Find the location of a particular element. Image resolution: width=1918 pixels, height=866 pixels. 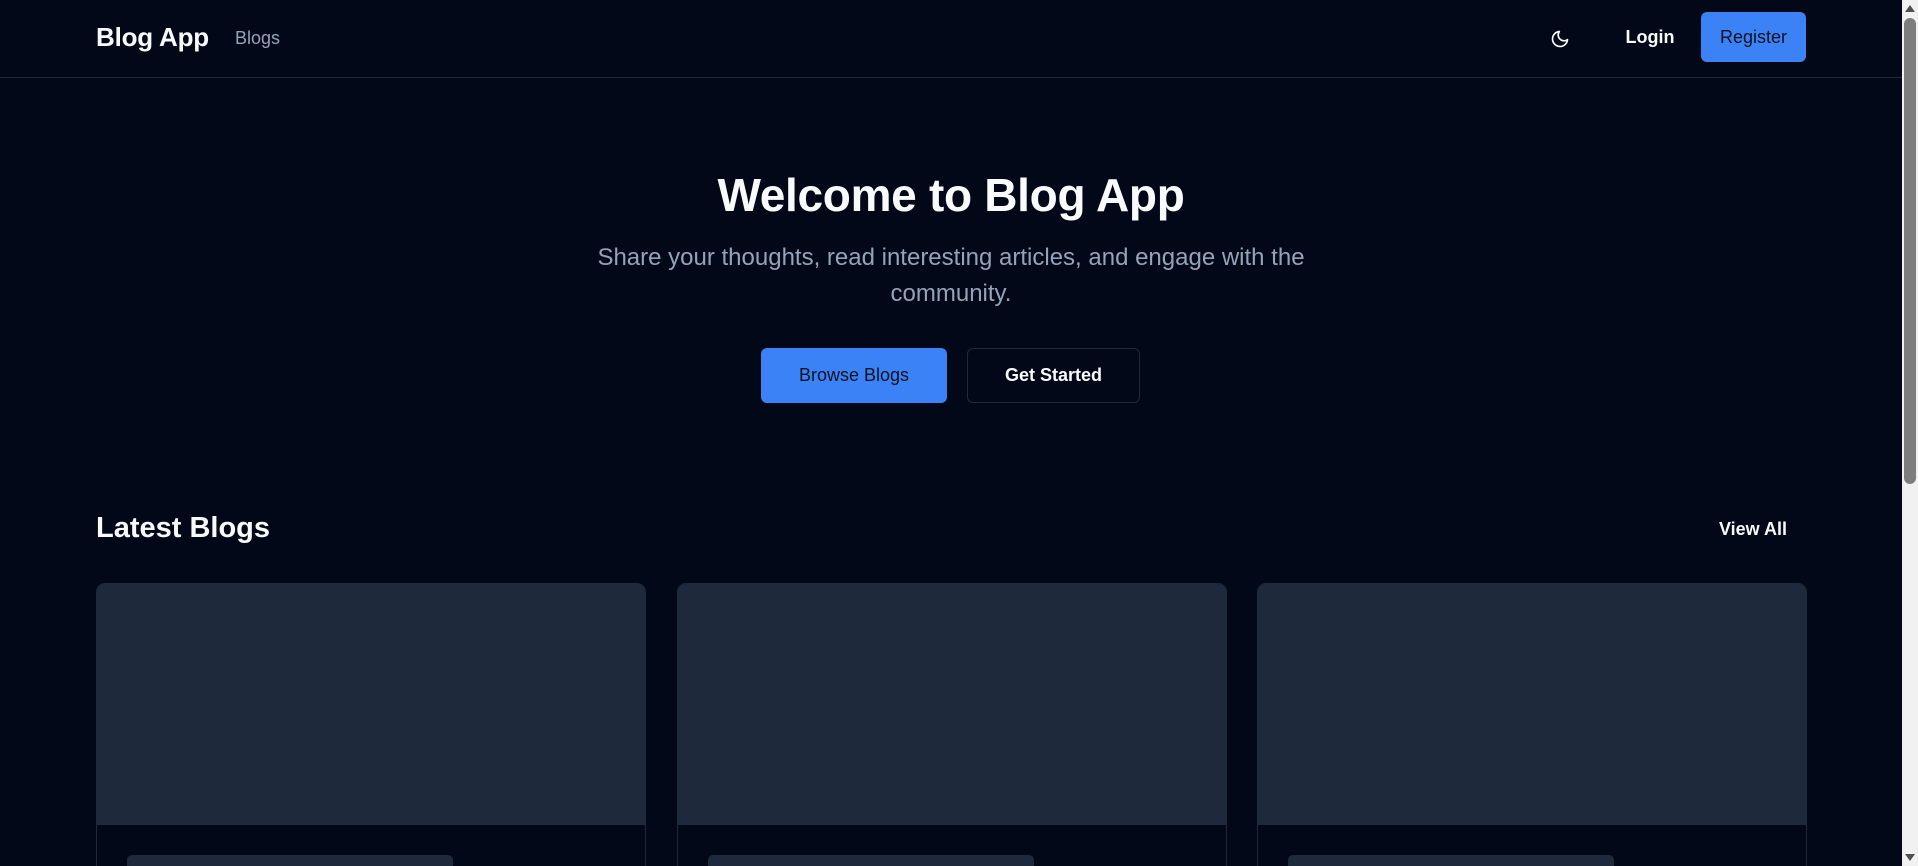

brand-logo: Blog App is located at coordinates (152, 37).